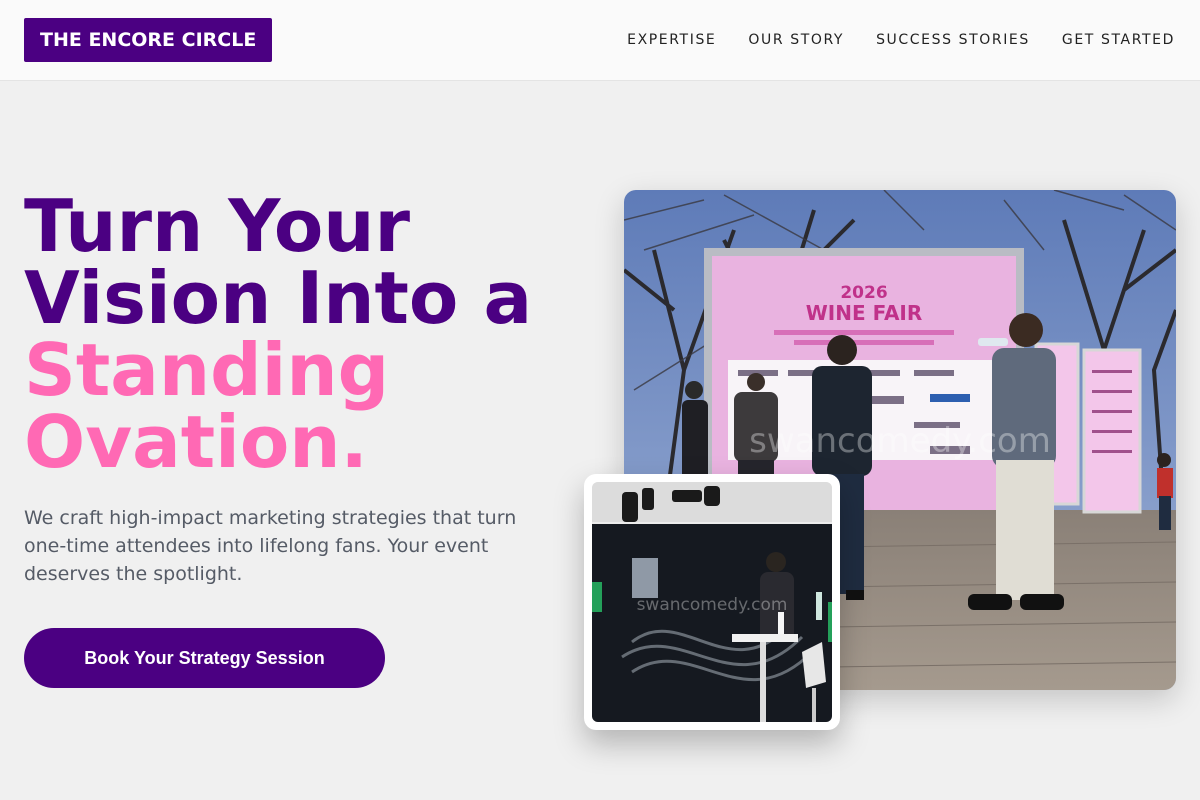 This screenshot has width=1200, height=800. Describe the element at coordinates (217, 226) in the screenshot. I see `hero-title-line-1: Turn Your` at that location.